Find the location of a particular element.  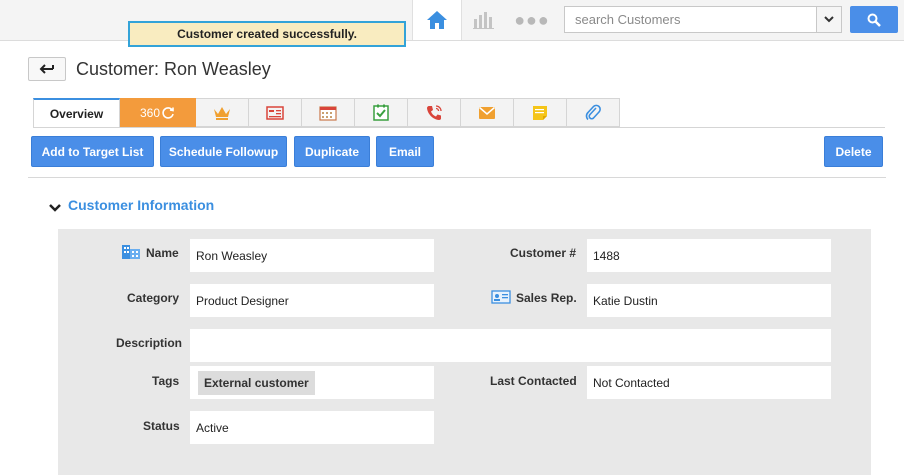

delete-button: Delete is located at coordinates (853, 151).